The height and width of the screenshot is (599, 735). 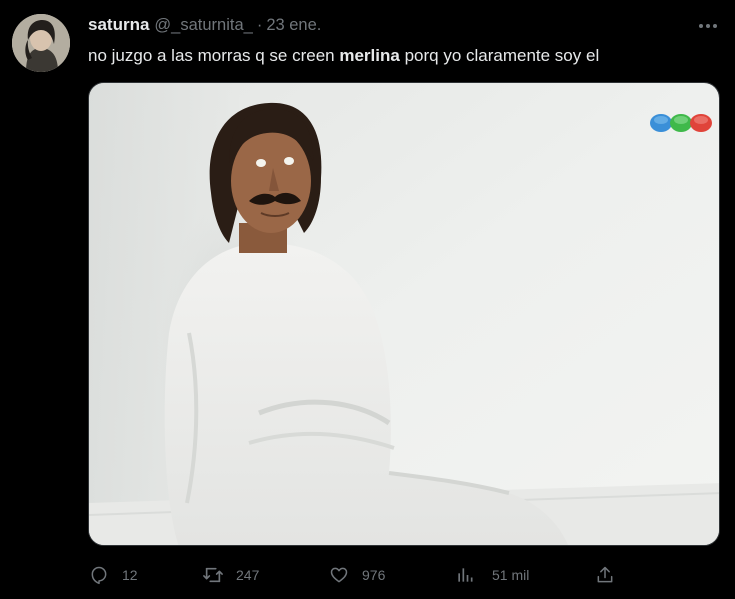 I want to click on share-button, so click(x=605, y=575).